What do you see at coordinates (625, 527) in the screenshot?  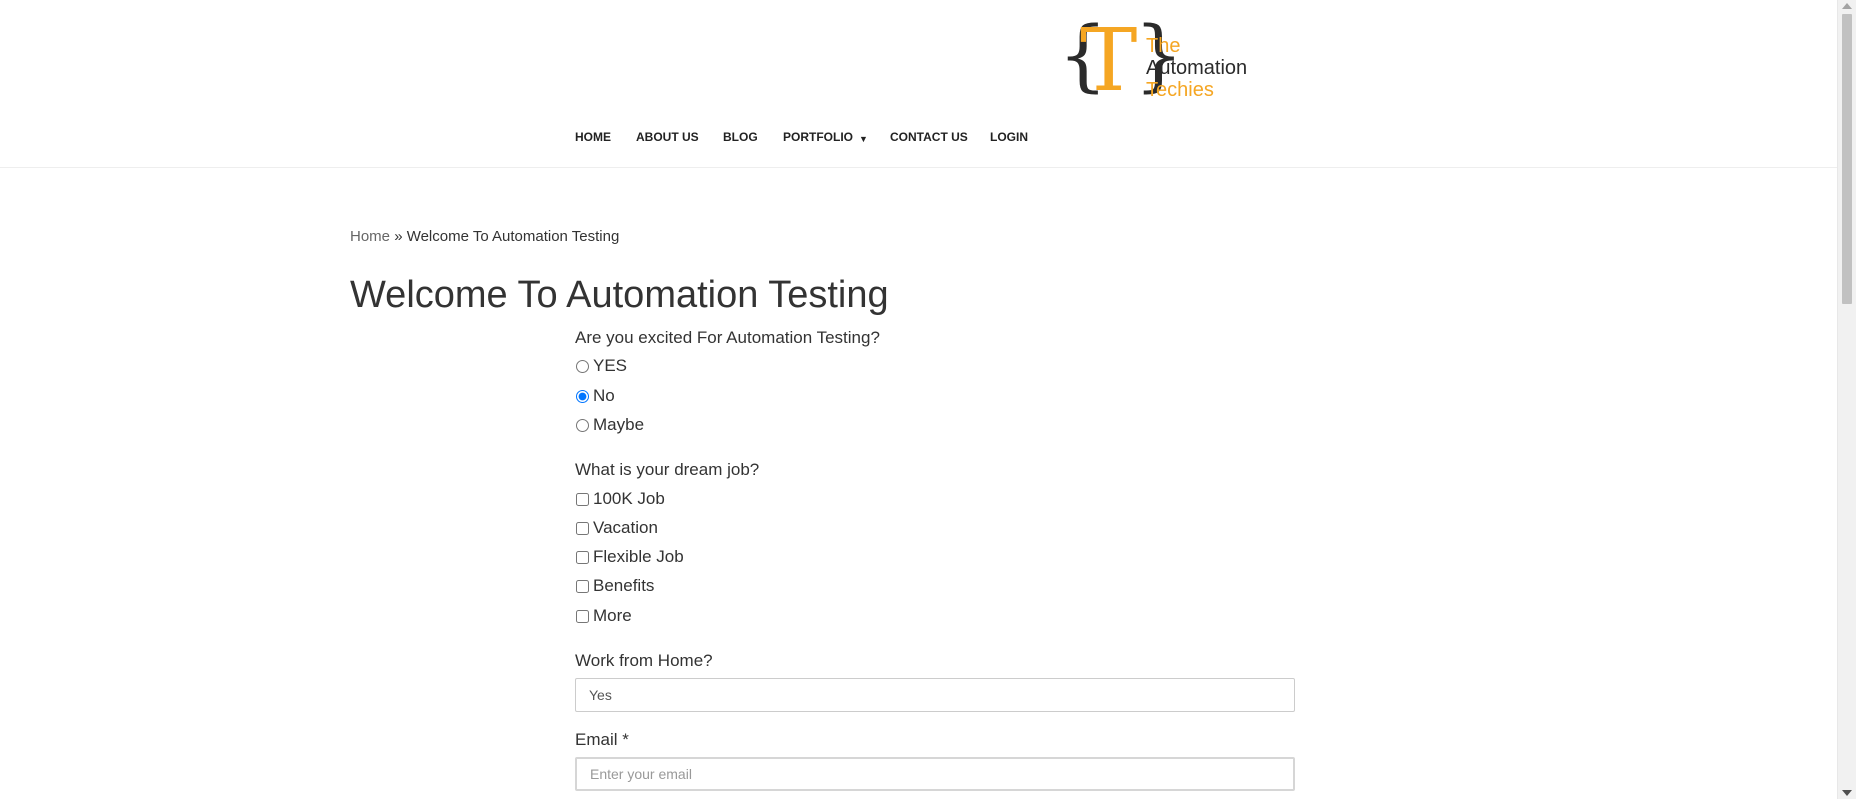 I see `checkbox-vacation-label: Vacation` at bounding box center [625, 527].